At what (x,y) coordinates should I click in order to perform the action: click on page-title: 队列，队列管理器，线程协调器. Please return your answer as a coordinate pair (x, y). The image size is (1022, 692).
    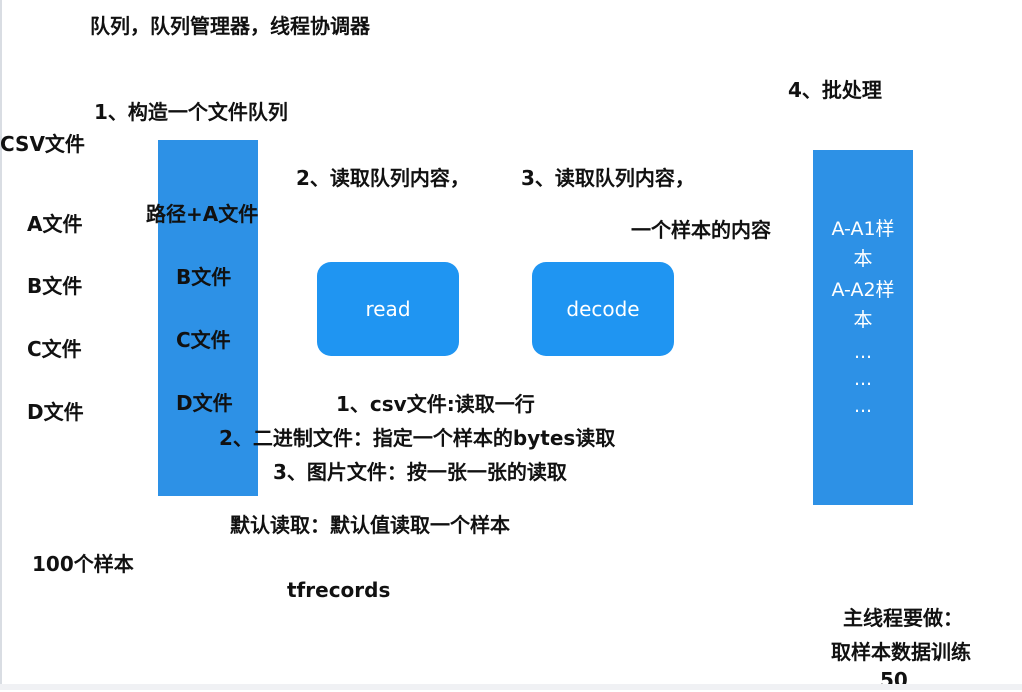
    Looking at the image, I should click on (230, 26).